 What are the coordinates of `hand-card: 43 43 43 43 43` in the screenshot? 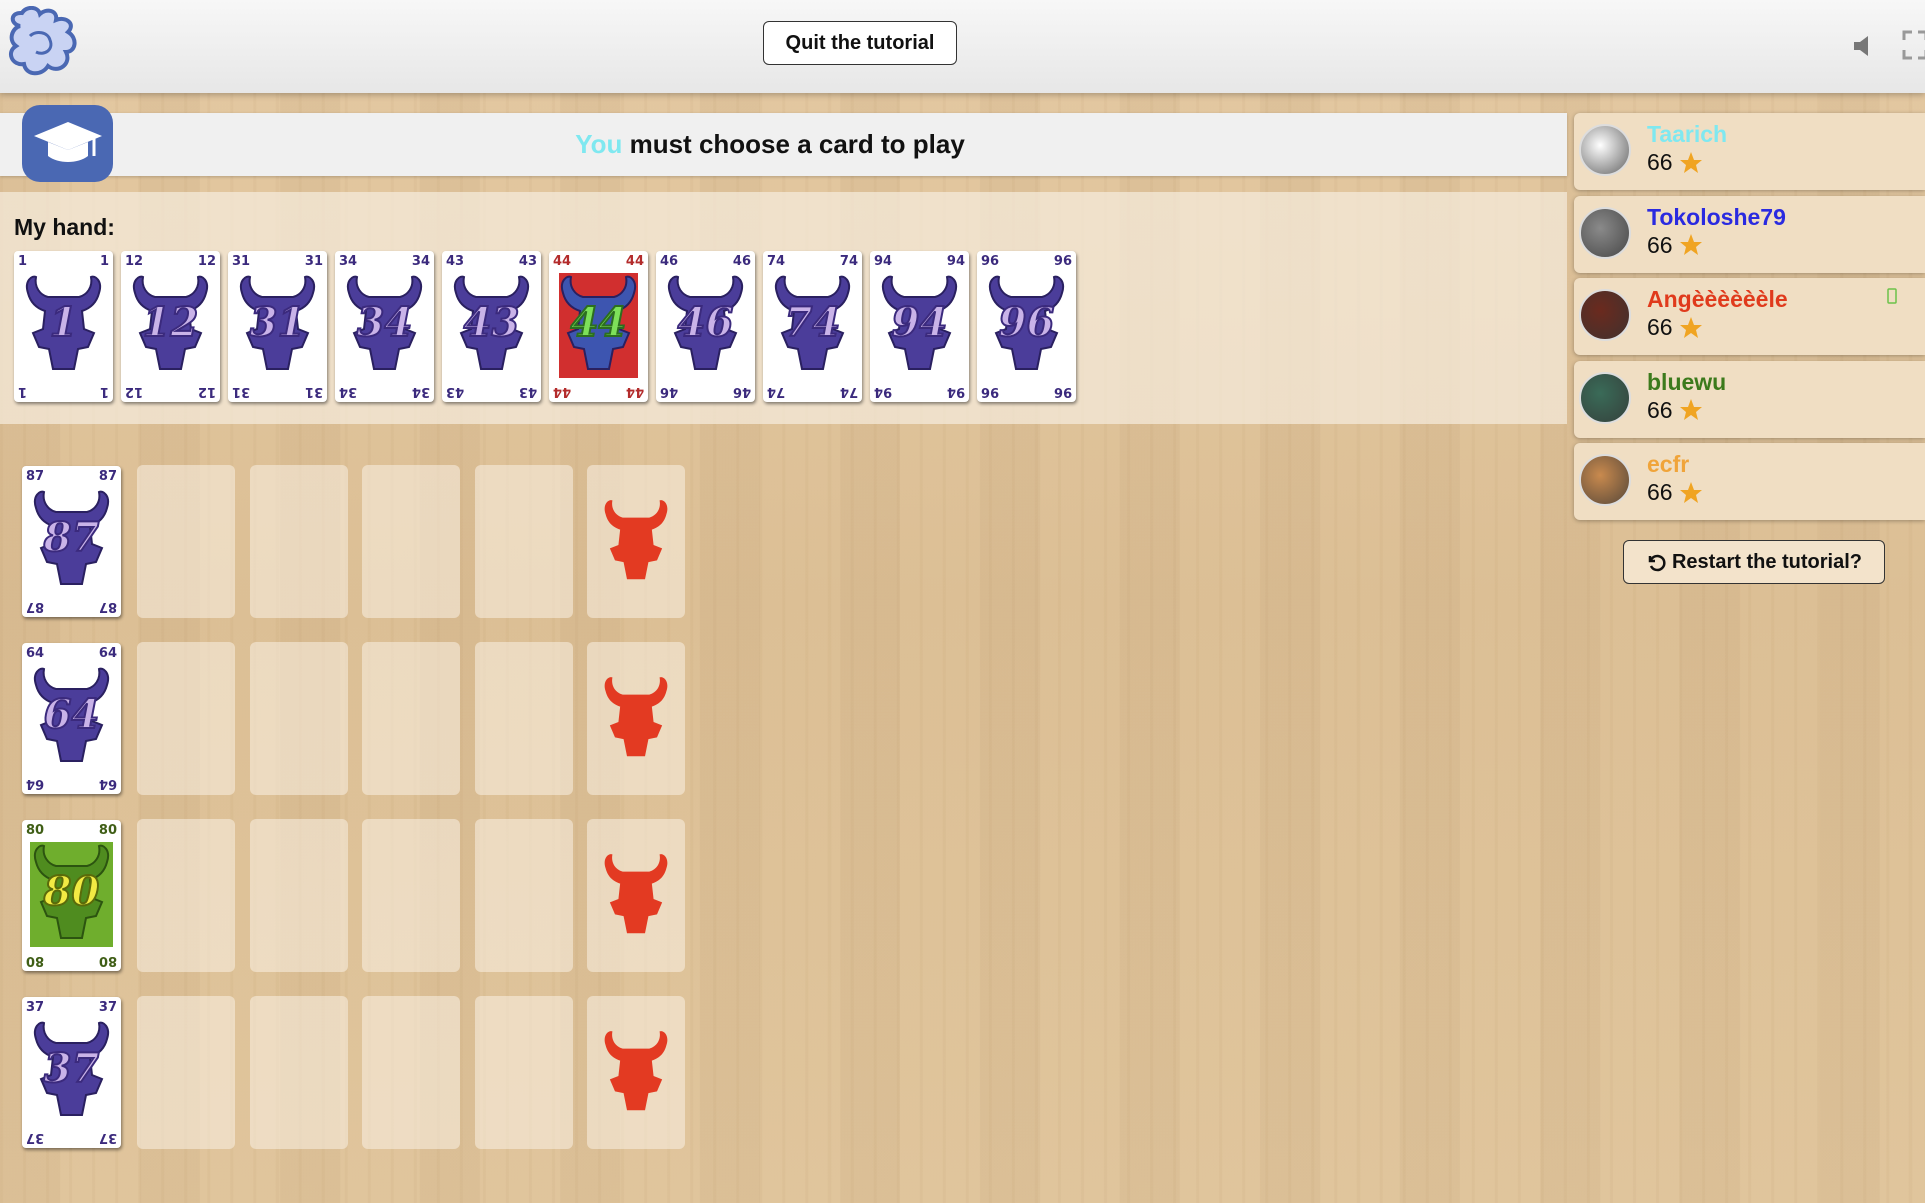 It's located at (491, 326).